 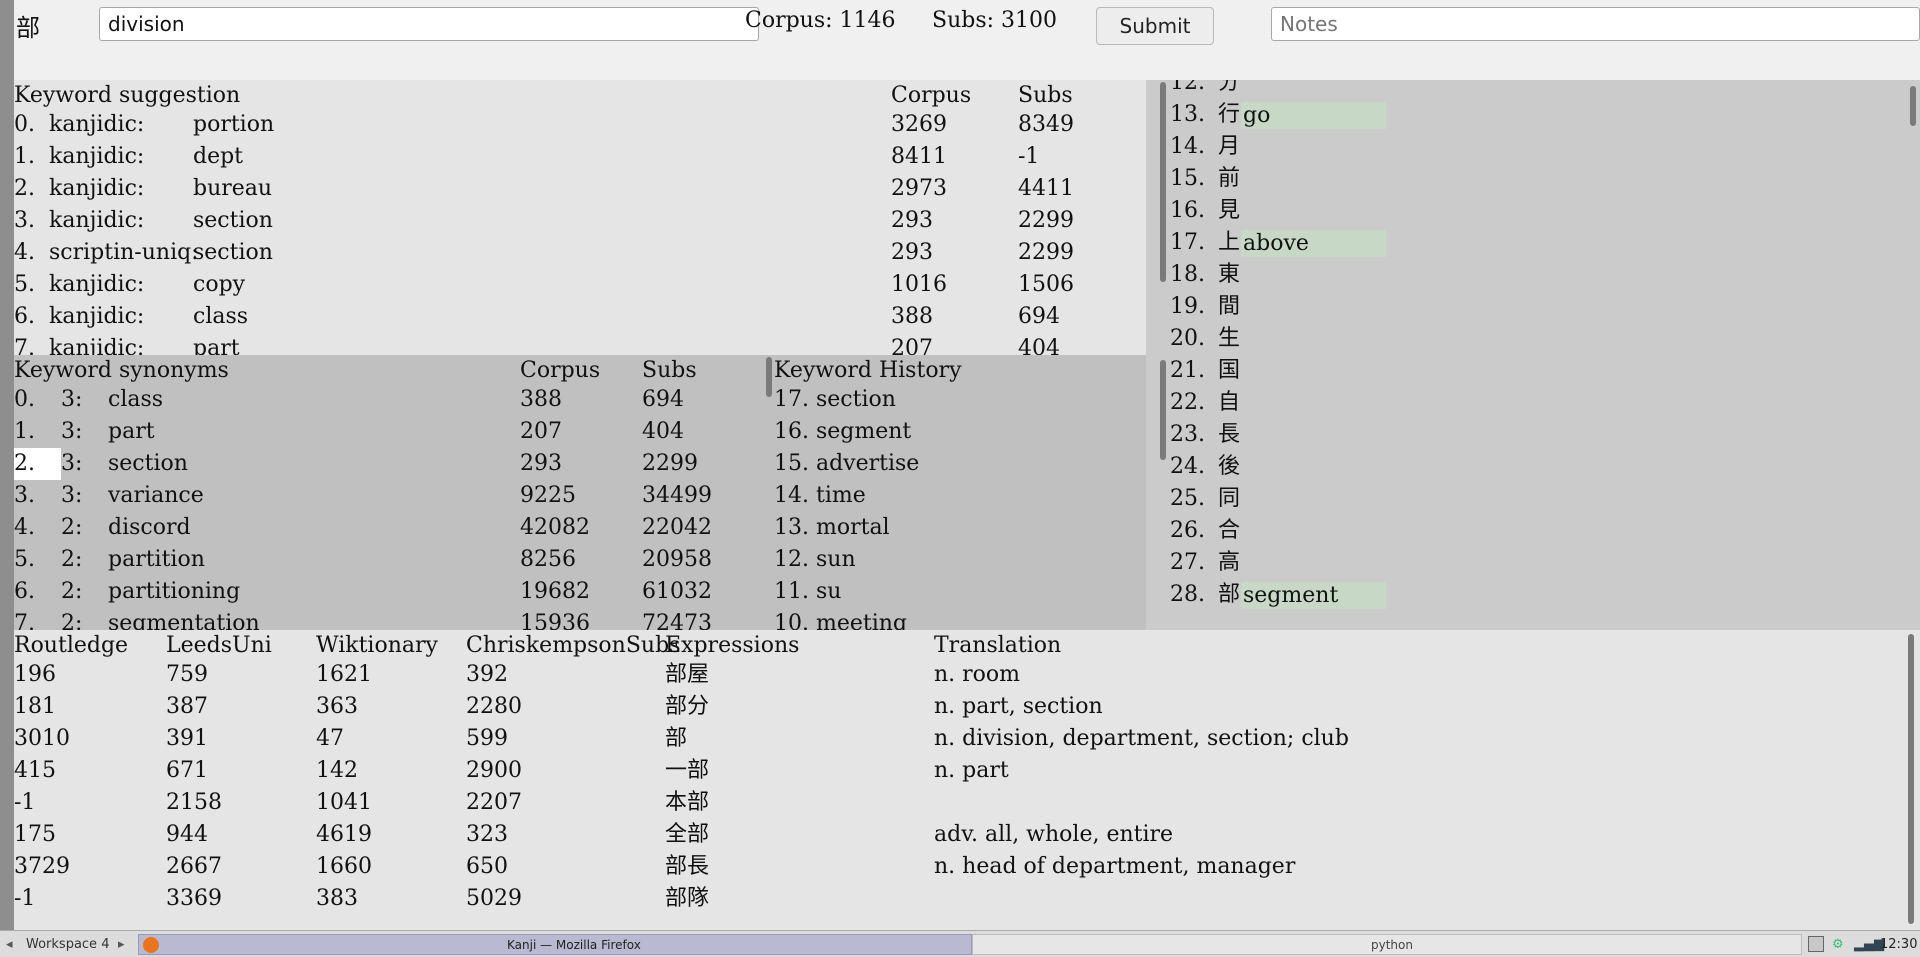 What do you see at coordinates (832, 528) in the screenshot?
I see `history-item: 13. mortal` at bounding box center [832, 528].